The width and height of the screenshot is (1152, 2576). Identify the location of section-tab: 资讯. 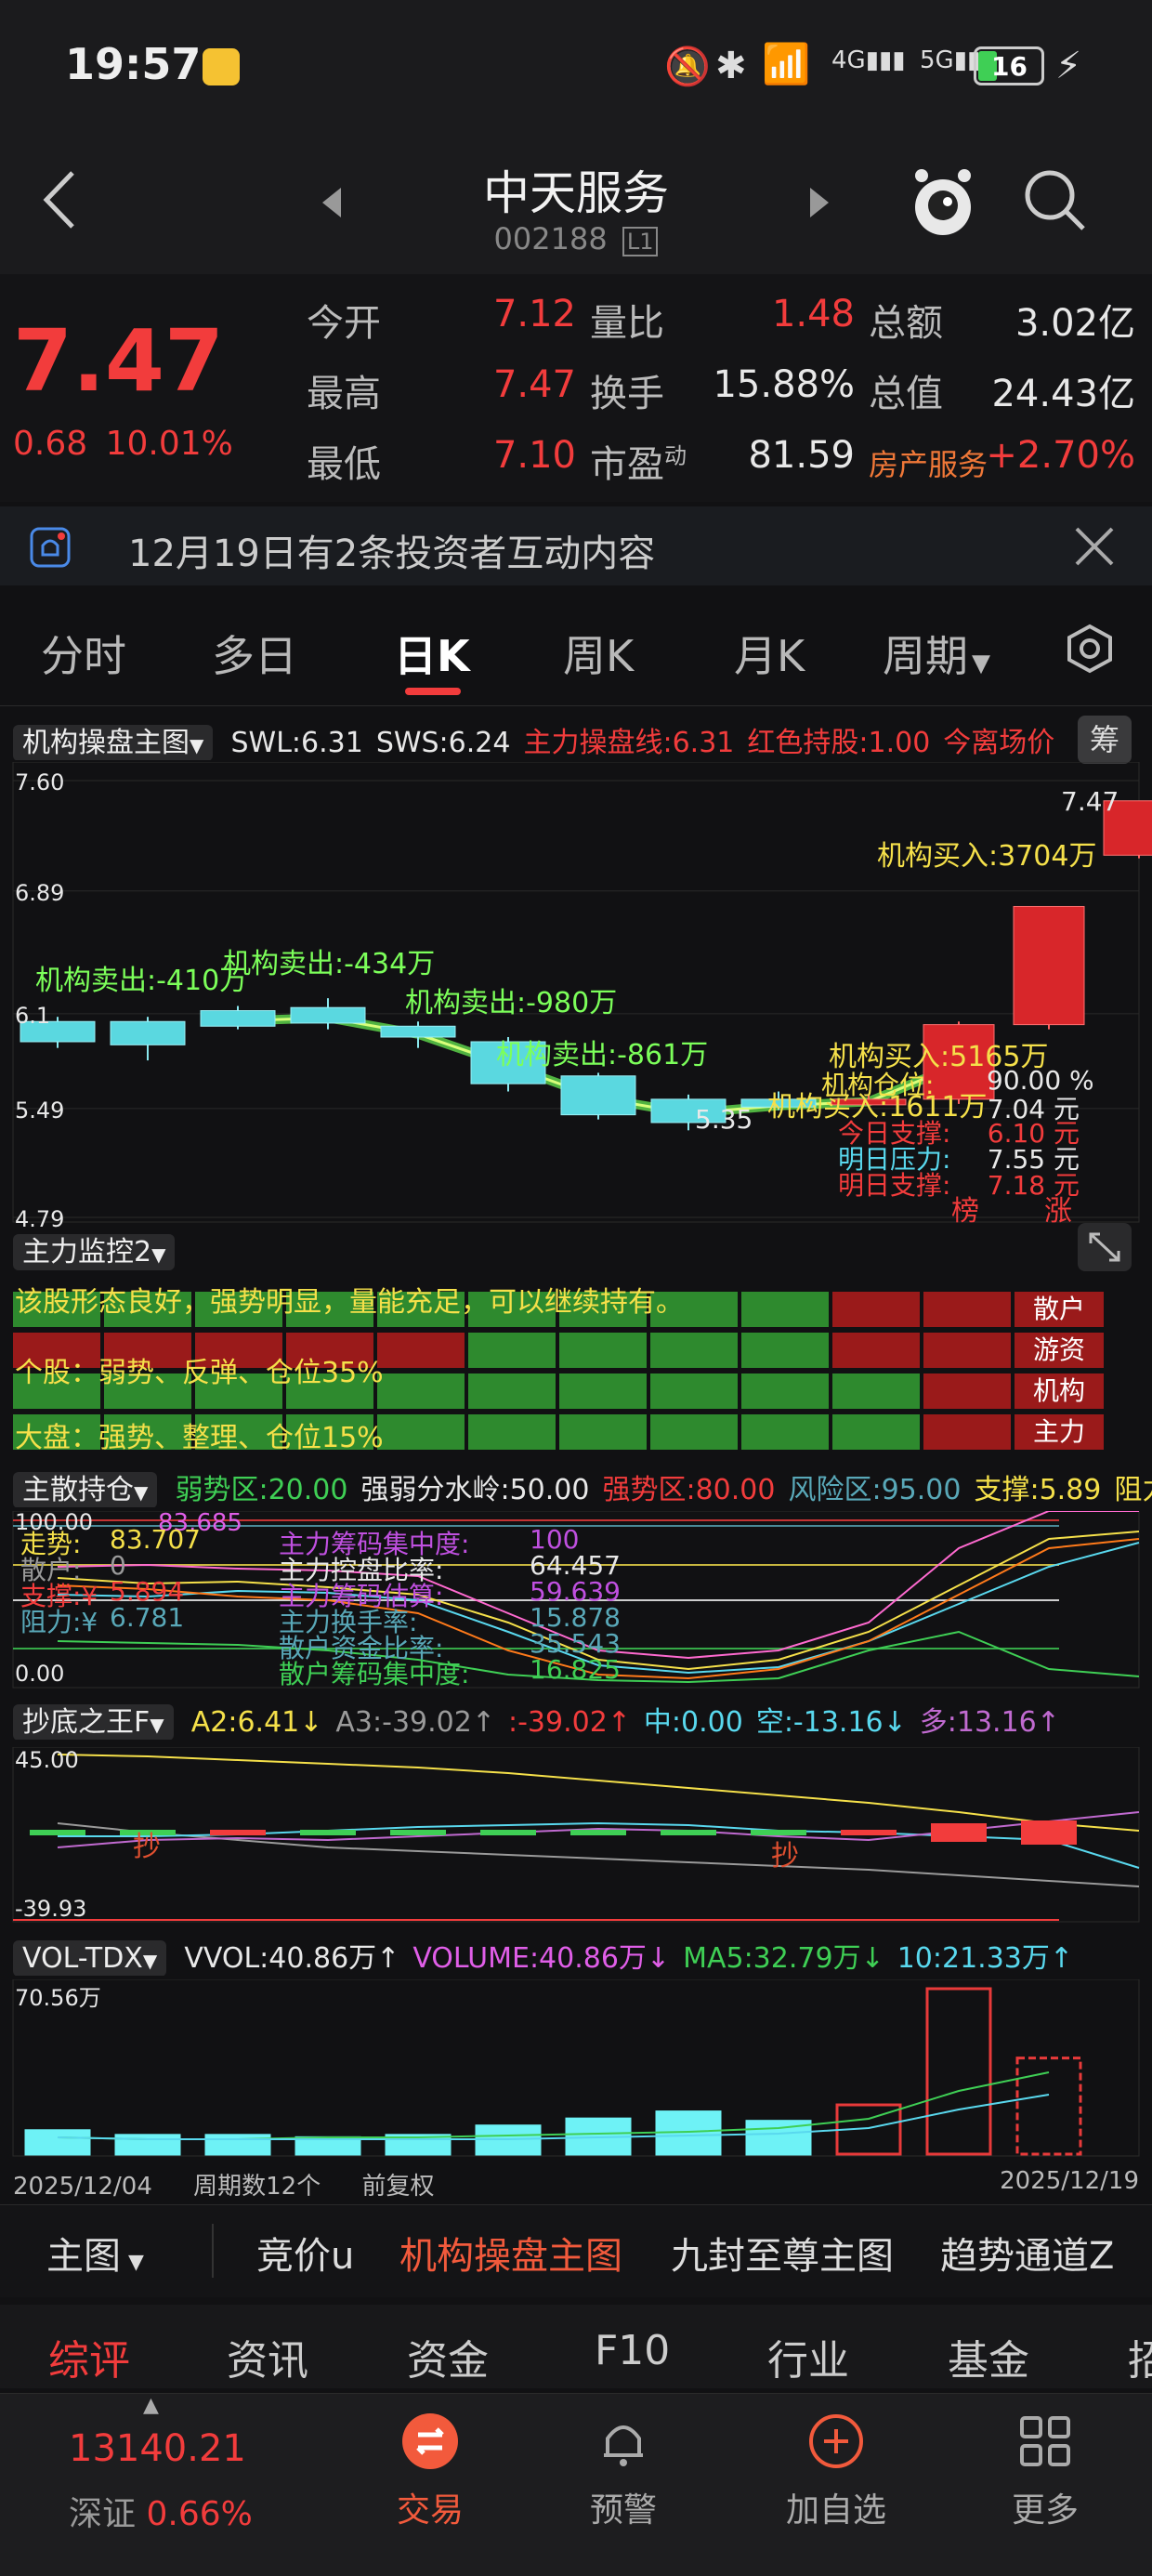
(267, 2356).